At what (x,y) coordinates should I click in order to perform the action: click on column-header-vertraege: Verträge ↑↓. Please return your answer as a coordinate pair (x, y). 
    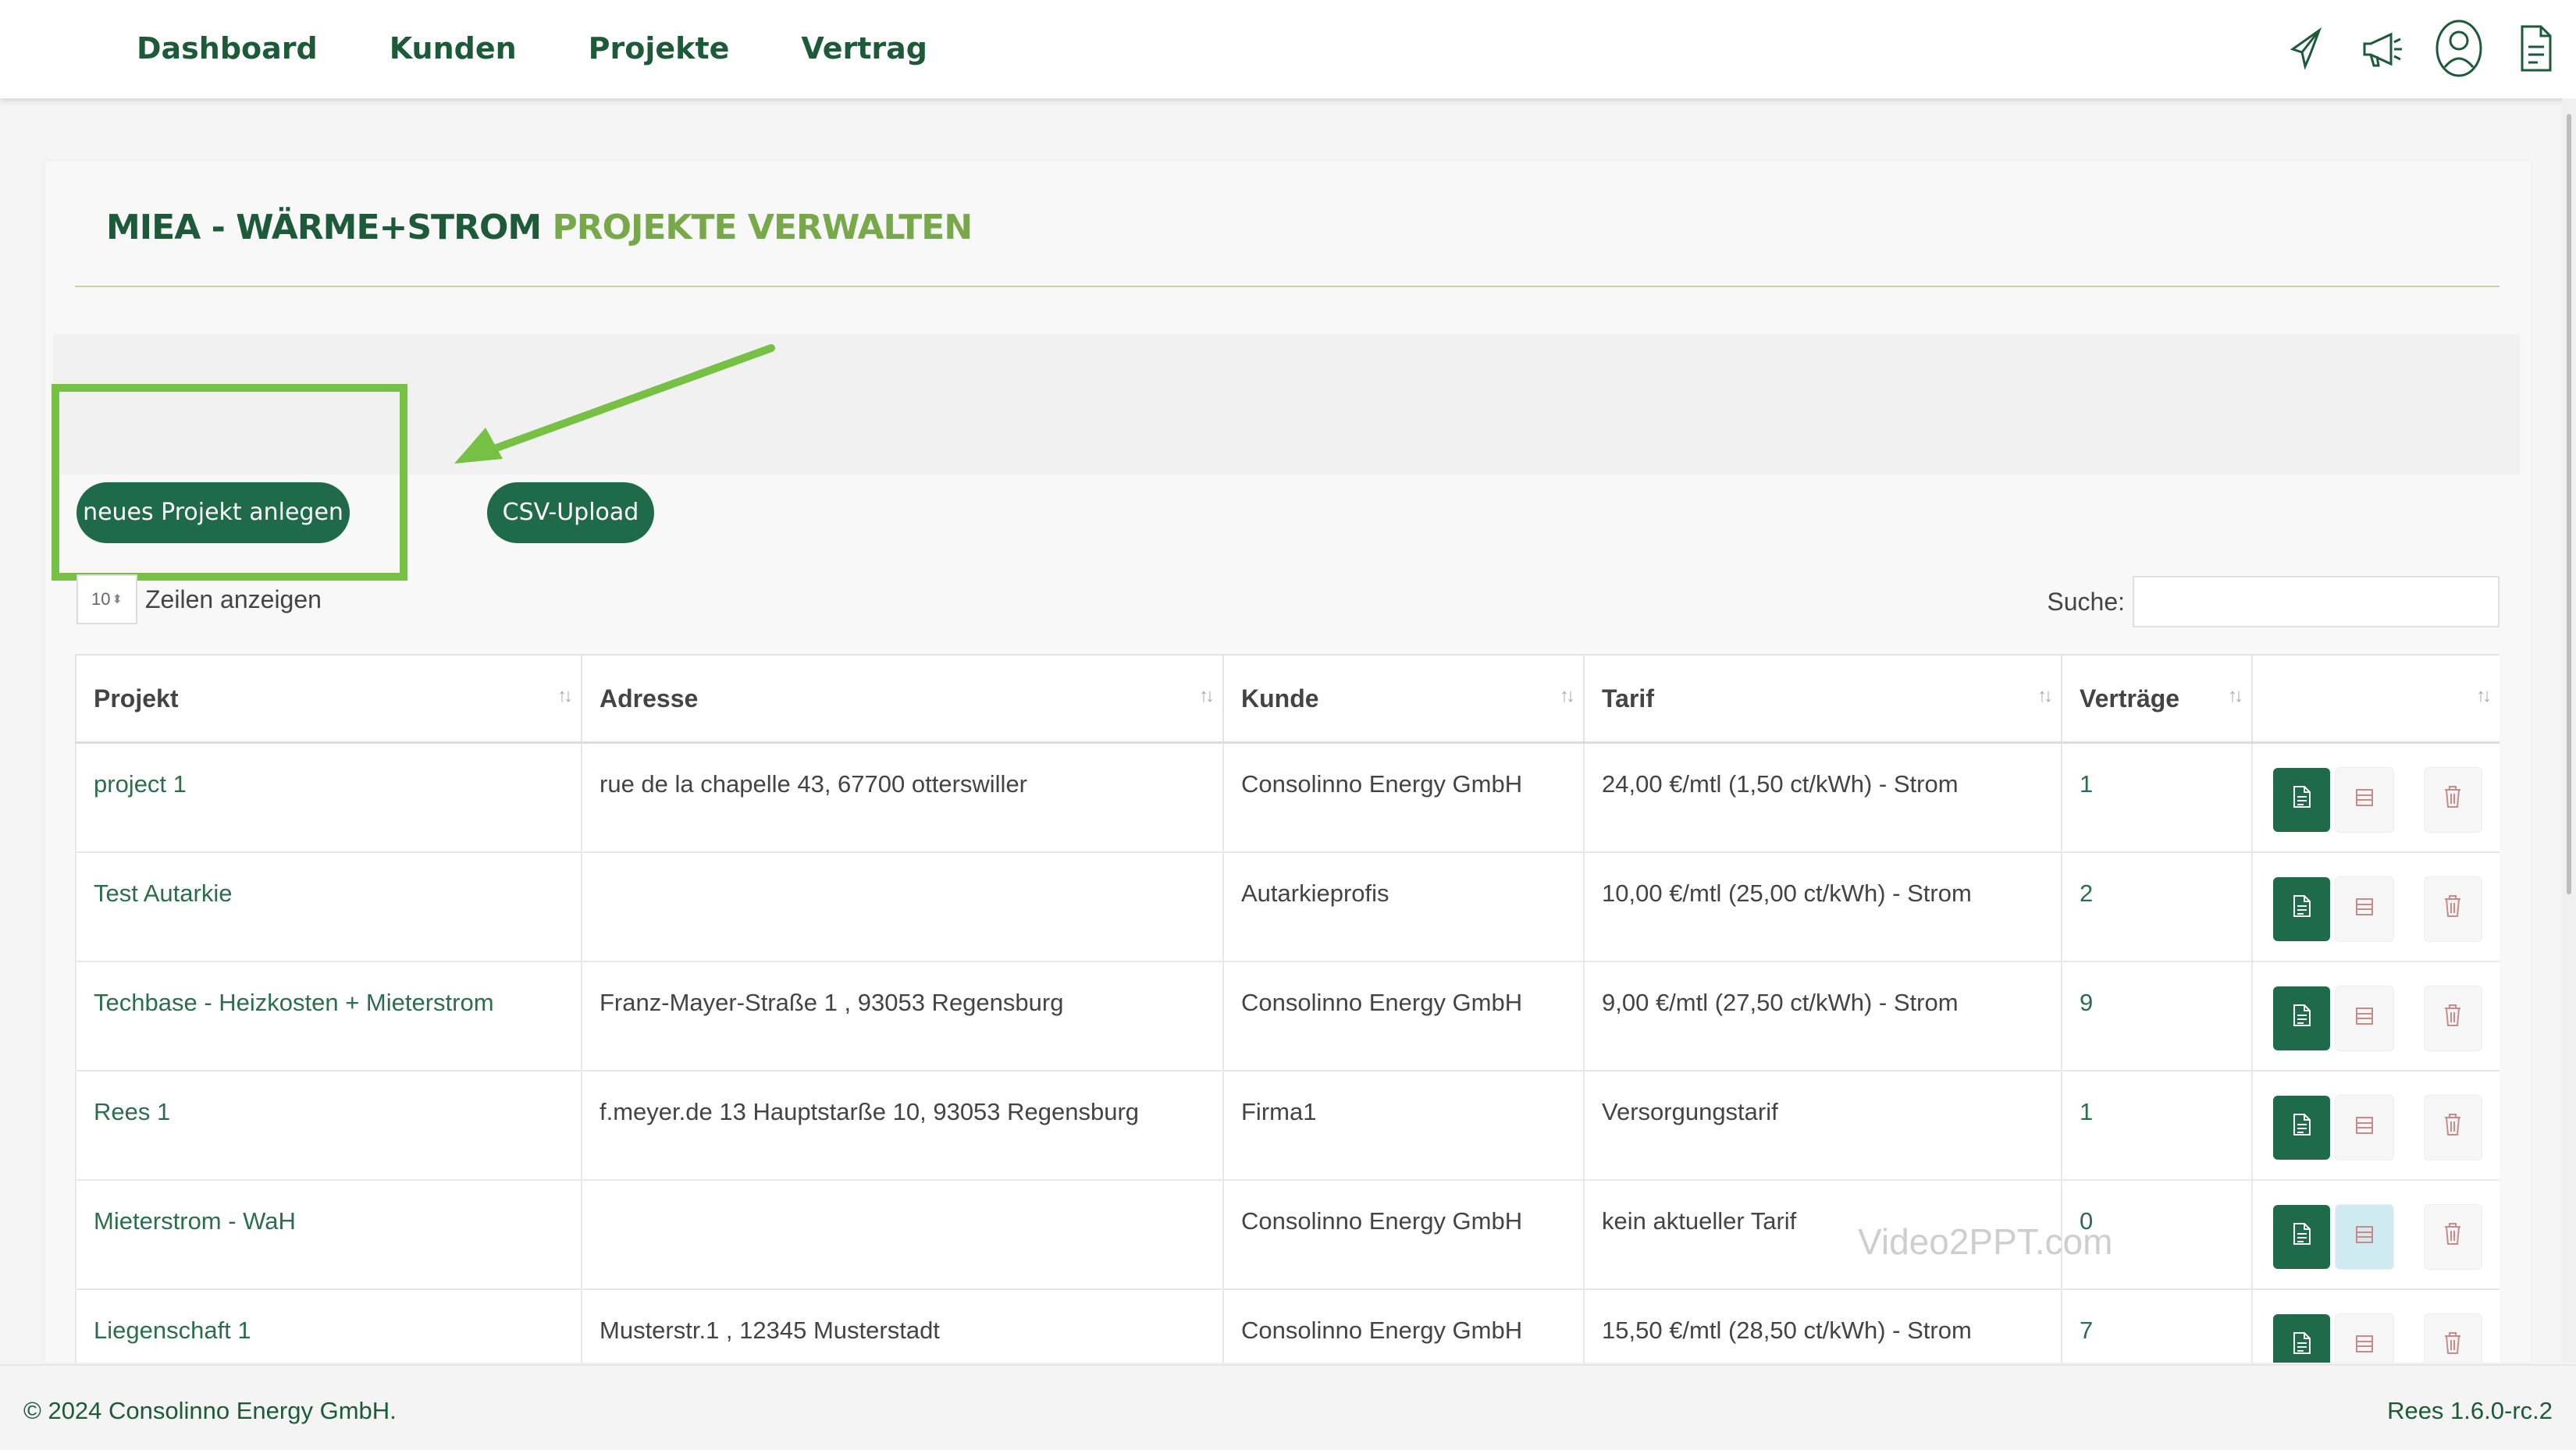
    Looking at the image, I should click on (2157, 699).